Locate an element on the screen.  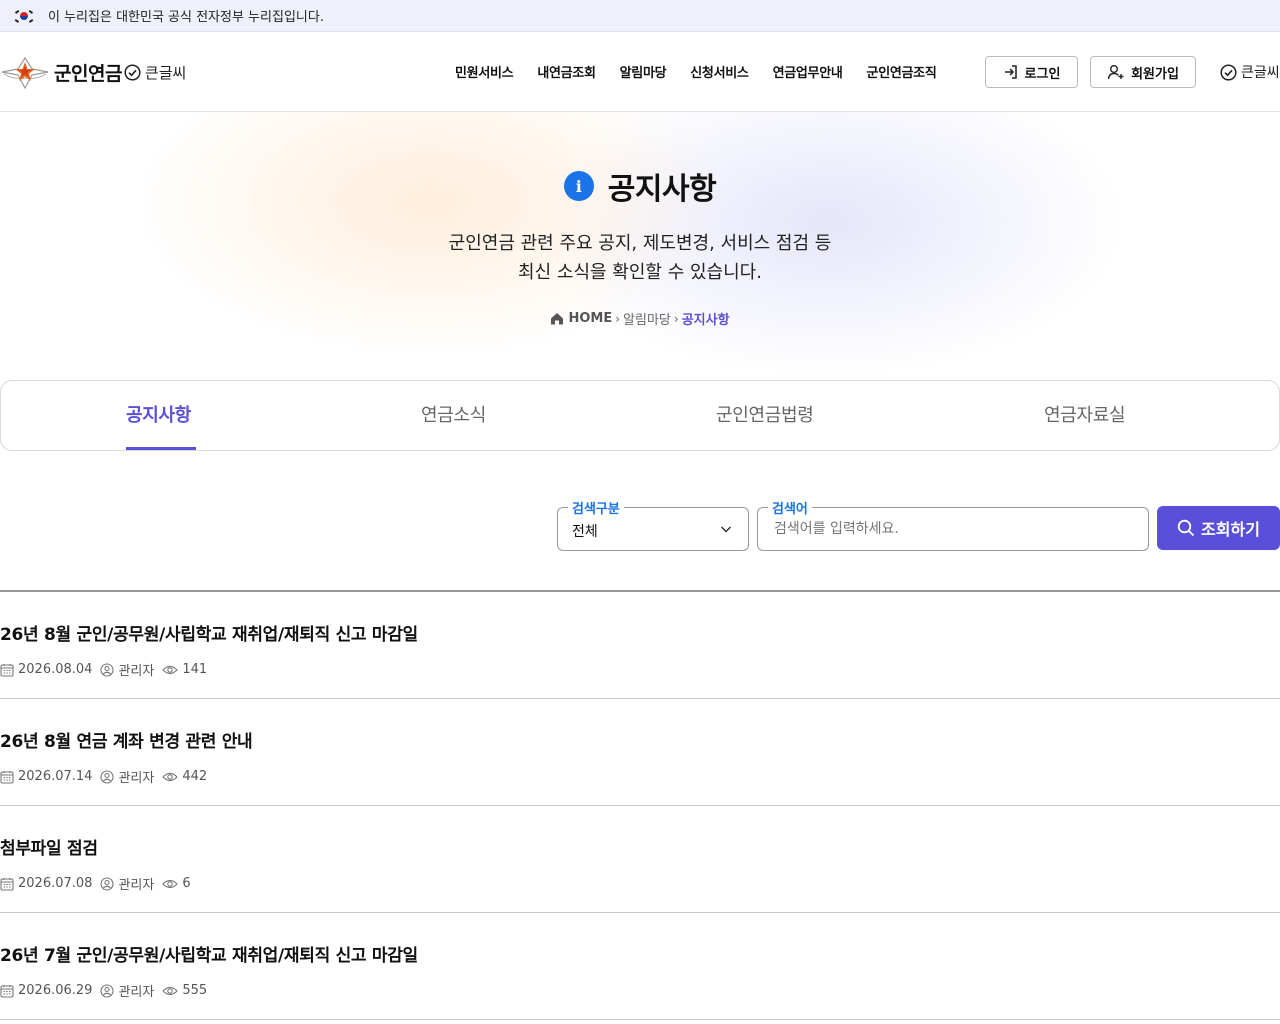
big-letter-label: 큰글씨 is located at coordinates (165, 72).